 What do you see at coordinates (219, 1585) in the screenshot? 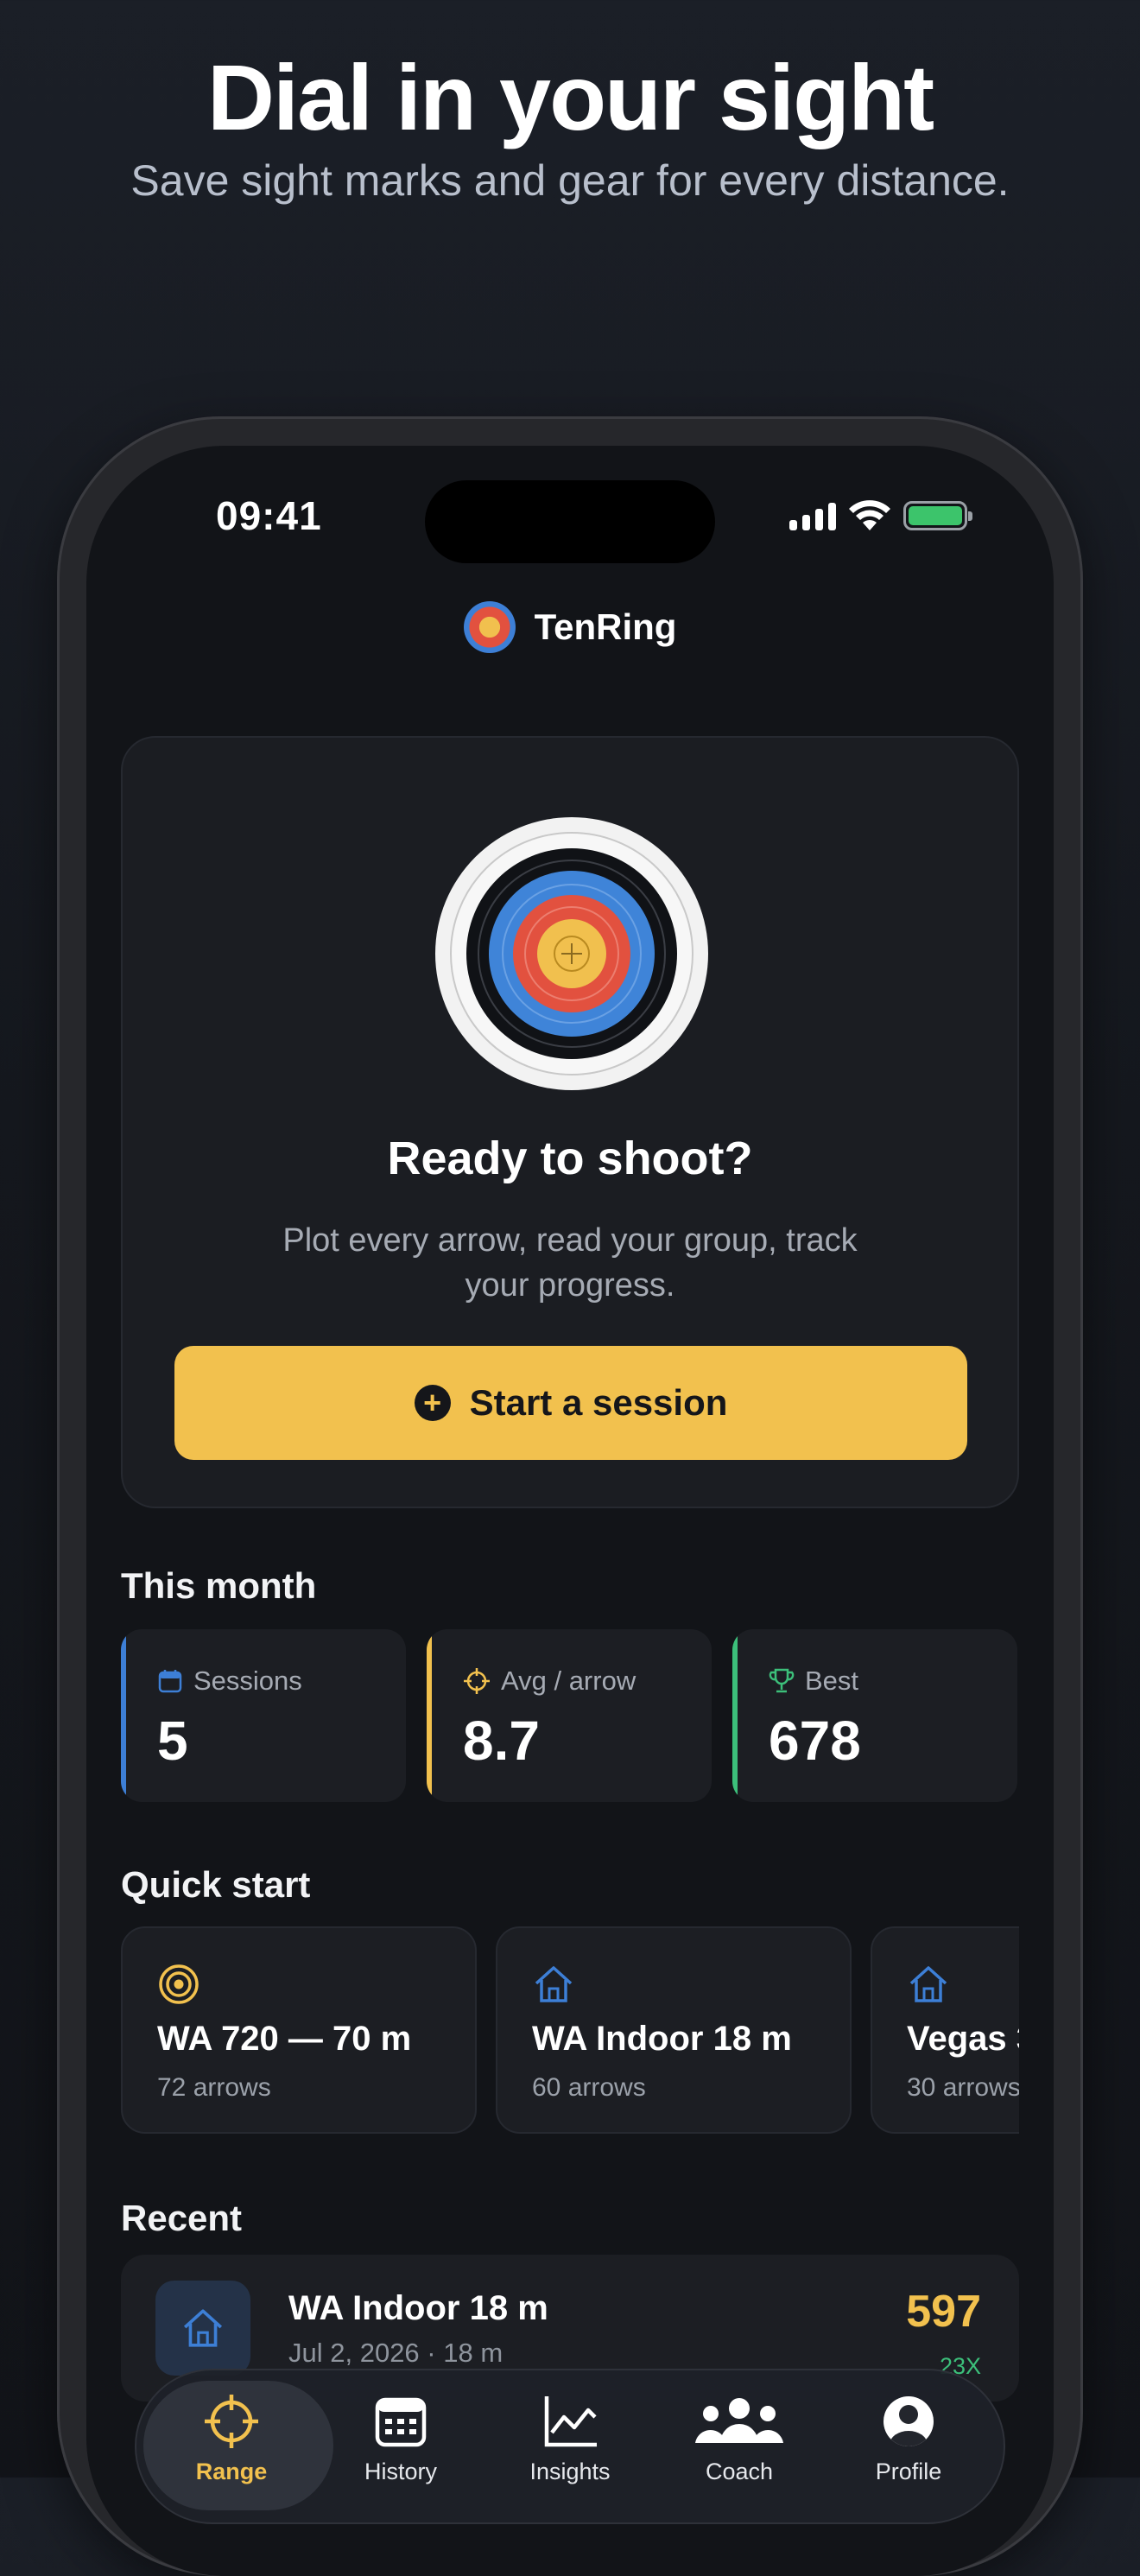
I see `this-month-title: This month` at bounding box center [219, 1585].